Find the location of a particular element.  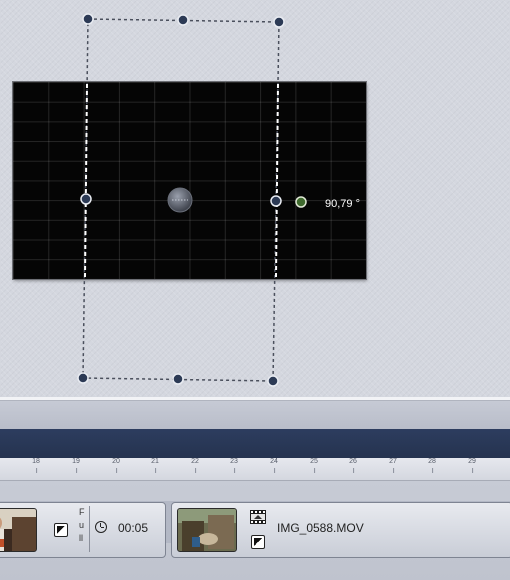

scale-mode-label: Full is located at coordinates (82, 525).